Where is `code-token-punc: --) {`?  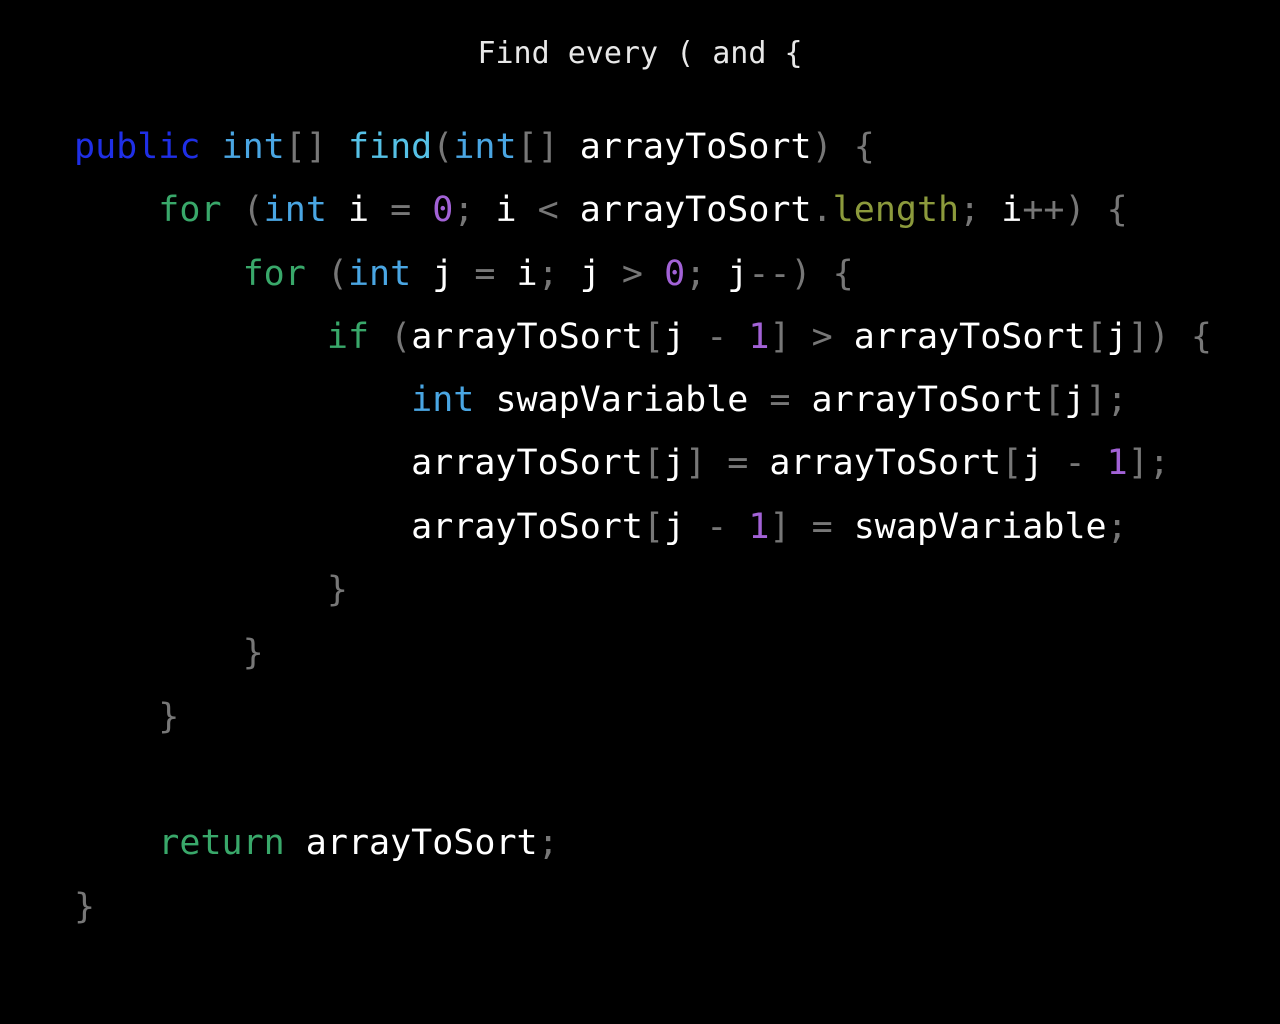
code-token-punc: --) { is located at coordinates (801, 273).